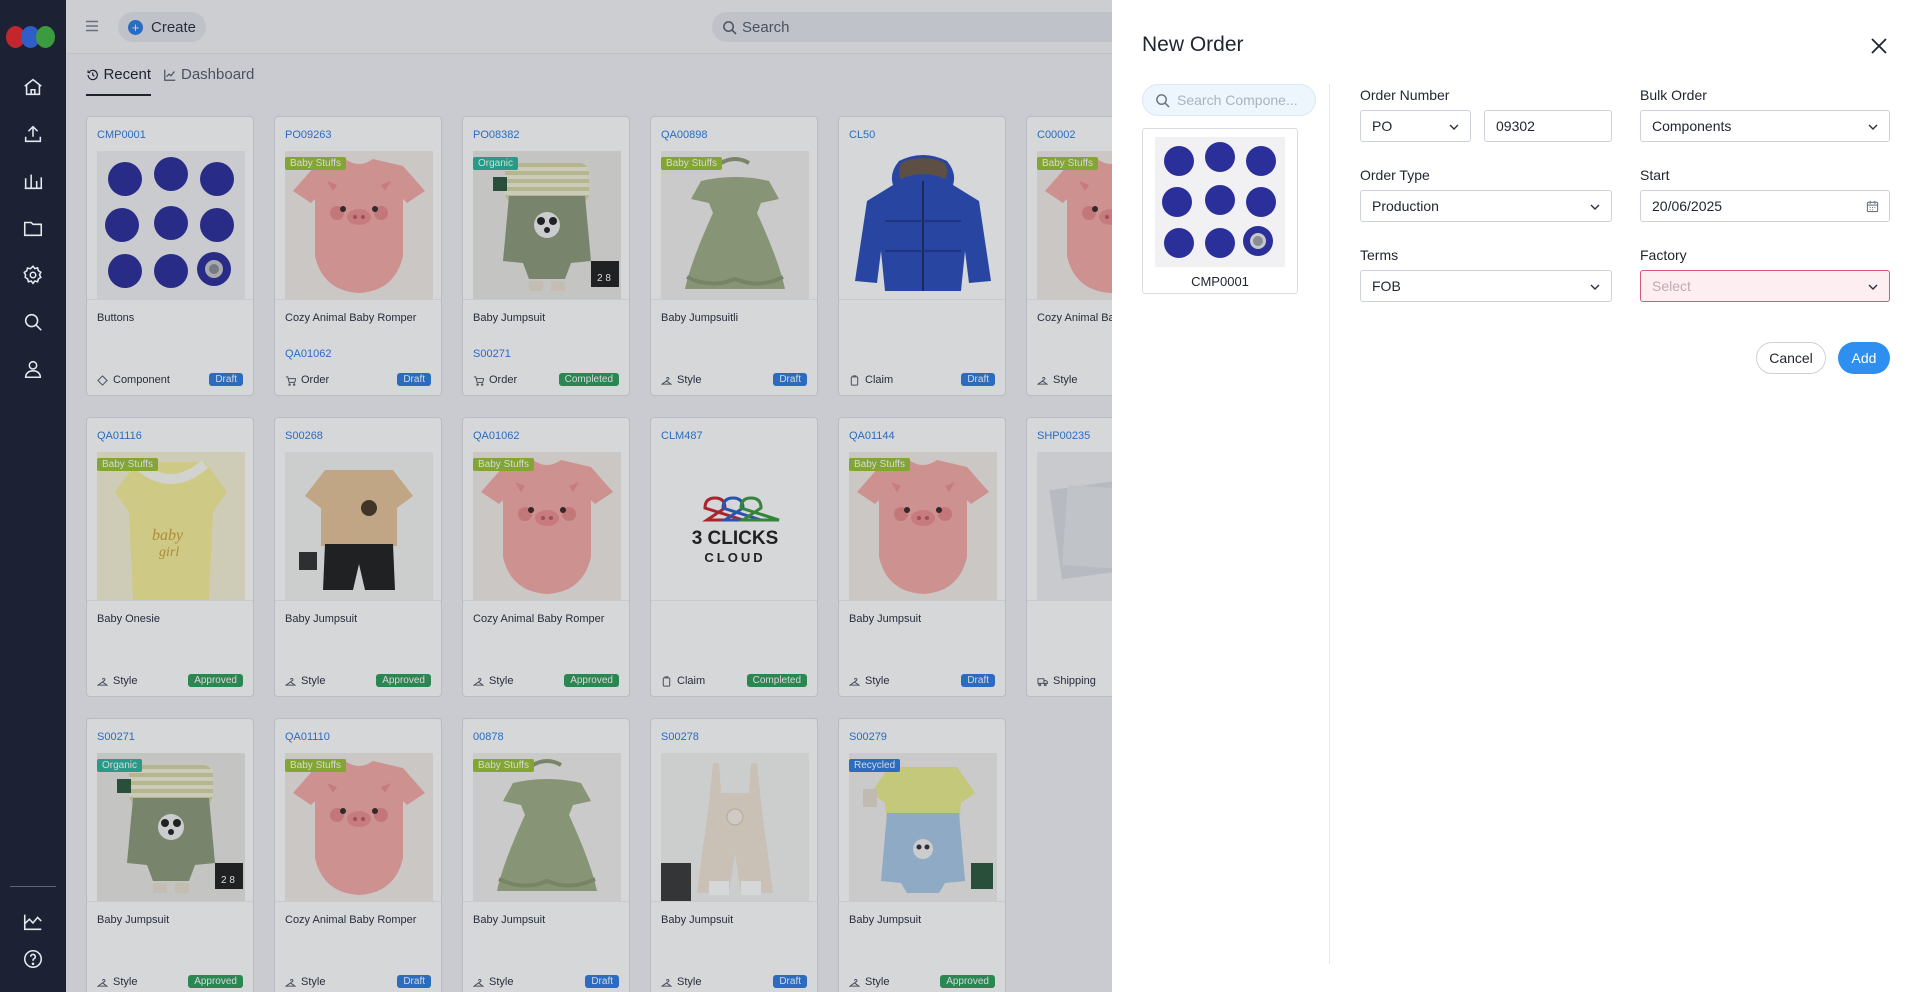 The height and width of the screenshot is (992, 1915). Describe the element at coordinates (1879, 46) in the screenshot. I see `close-icon` at that location.